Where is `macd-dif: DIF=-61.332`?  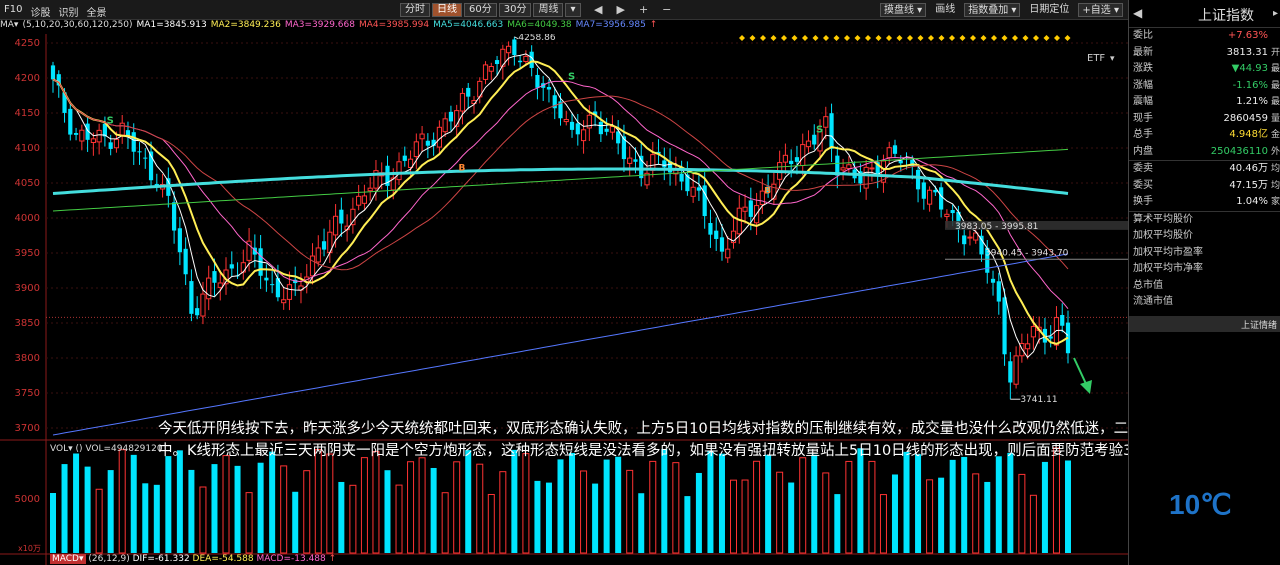 macd-dif: DIF=-61.332 is located at coordinates (161, 559).